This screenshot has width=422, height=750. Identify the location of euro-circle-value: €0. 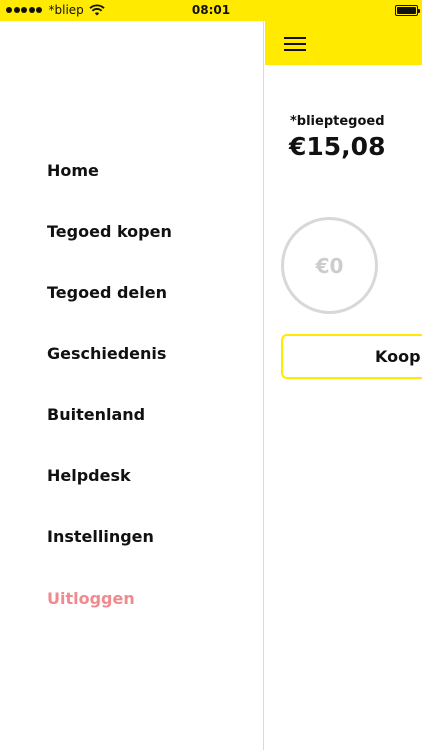
(329, 265).